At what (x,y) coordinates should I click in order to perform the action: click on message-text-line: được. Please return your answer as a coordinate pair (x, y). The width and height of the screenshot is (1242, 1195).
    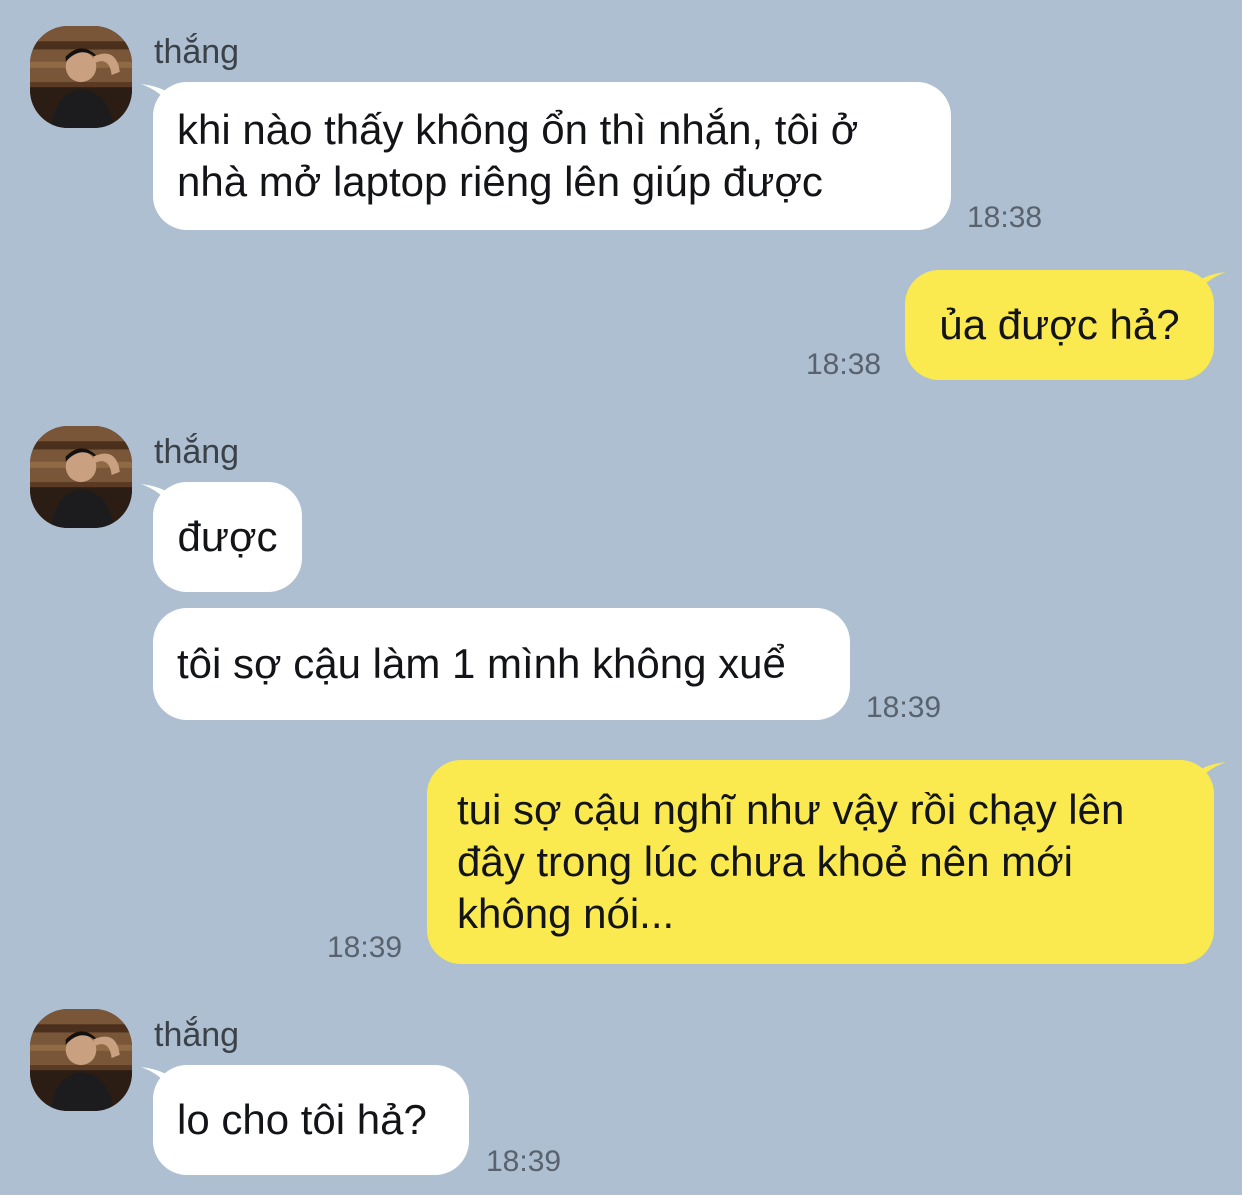
    Looking at the image, I should click on (227, 536).